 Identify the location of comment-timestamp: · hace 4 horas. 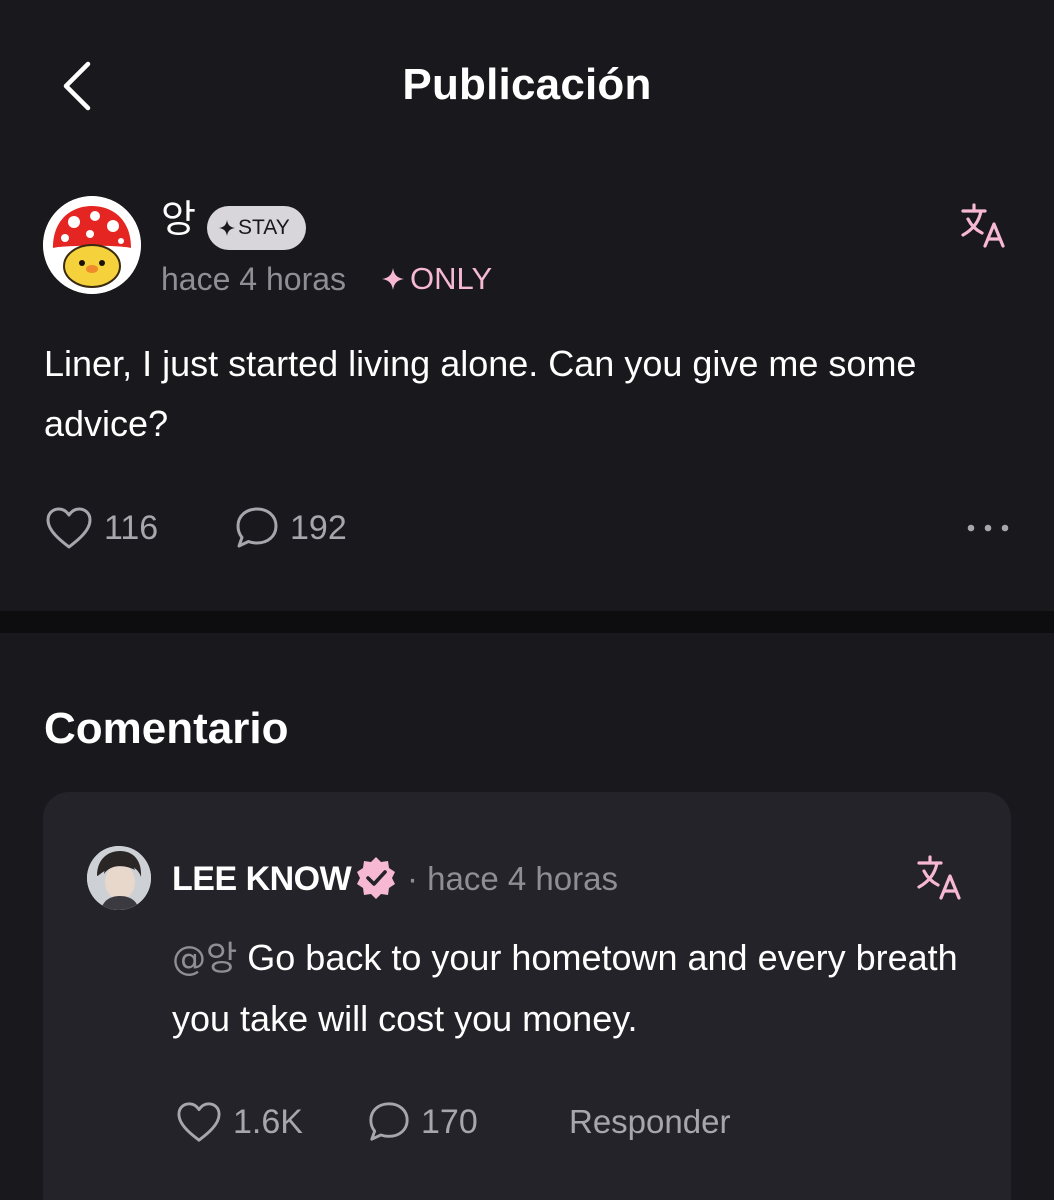
(512, 878).